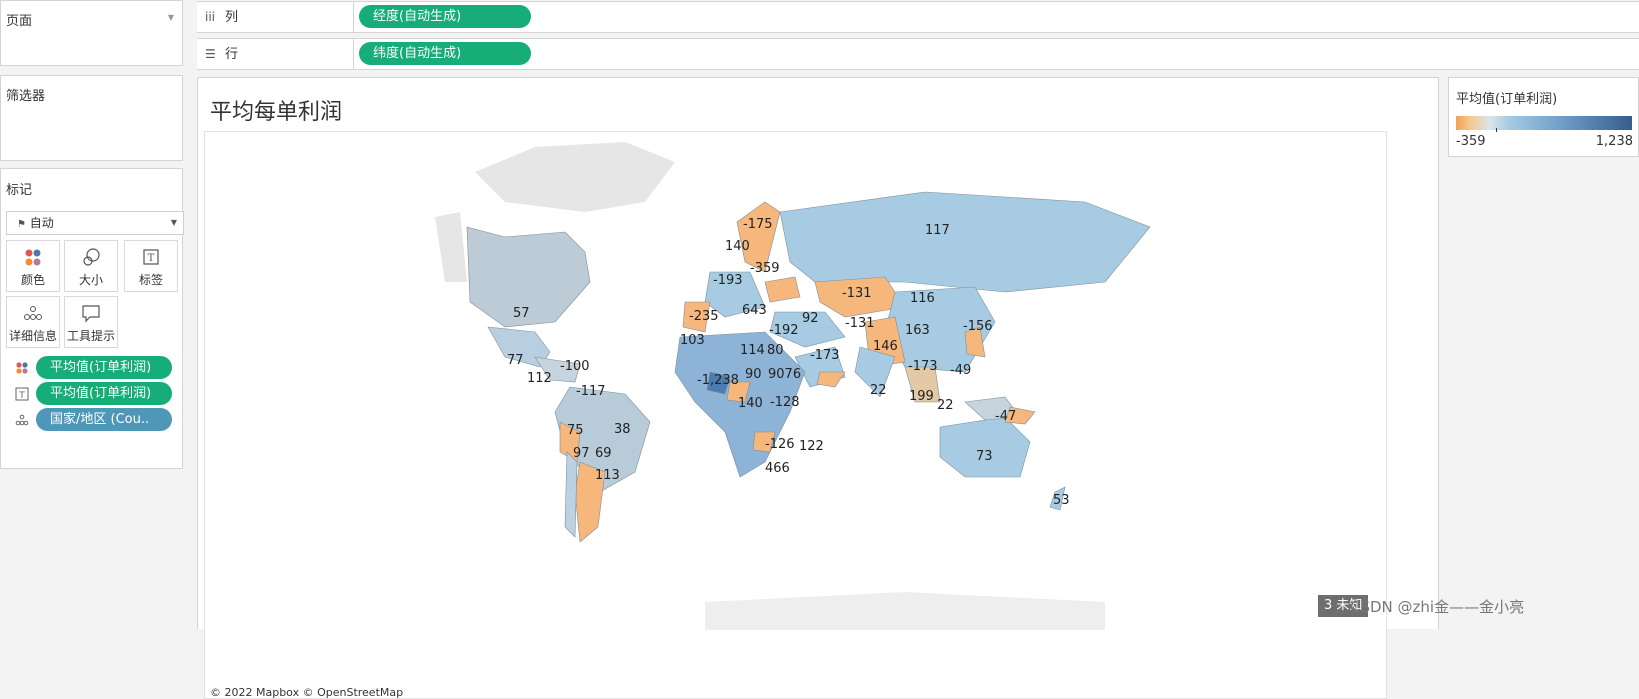  Describe the element at coordinates (752, 350) in the screenshot. I see `map-label-egypt: 114` at that location.